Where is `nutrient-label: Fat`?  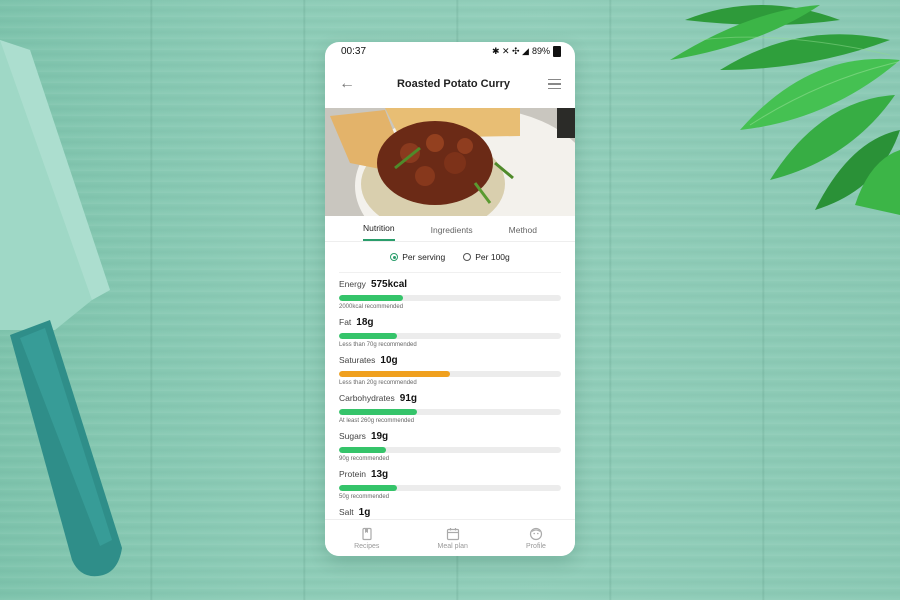 nutrient-label: Fat is located at coordinates (345, 322).